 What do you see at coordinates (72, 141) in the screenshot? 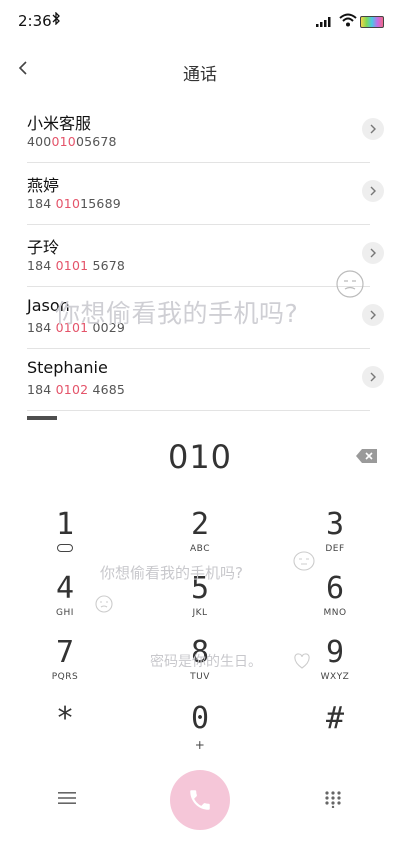
I see `contact-number: 40001005678` at bounding box center [72, 141].